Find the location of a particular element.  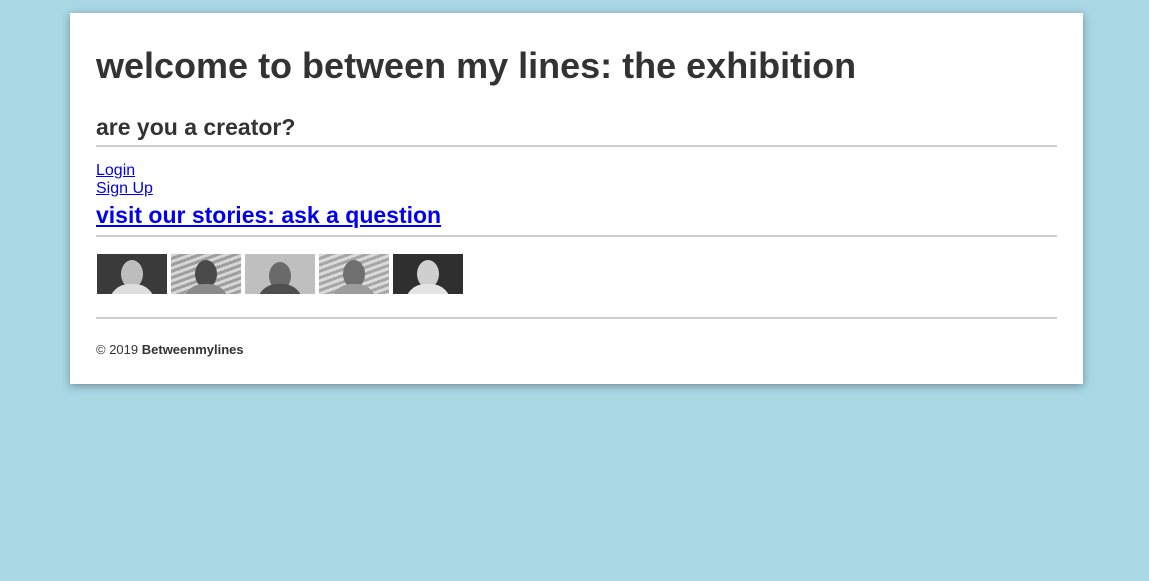

stories-link: visit our stories: ask a question is located at coordinates (268, 215).